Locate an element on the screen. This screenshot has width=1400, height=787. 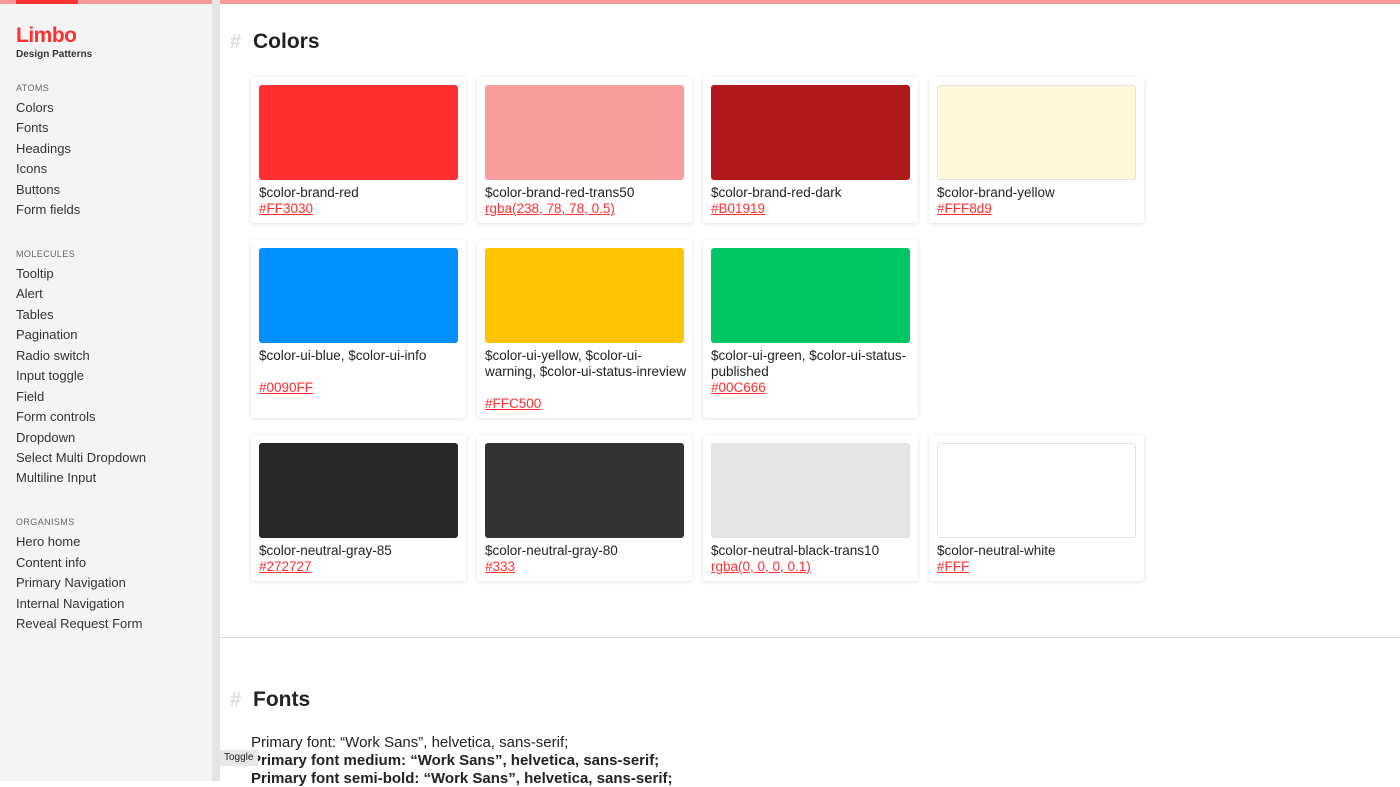
nav-item-buttons: Buttons is located at coordinates (38, 189).